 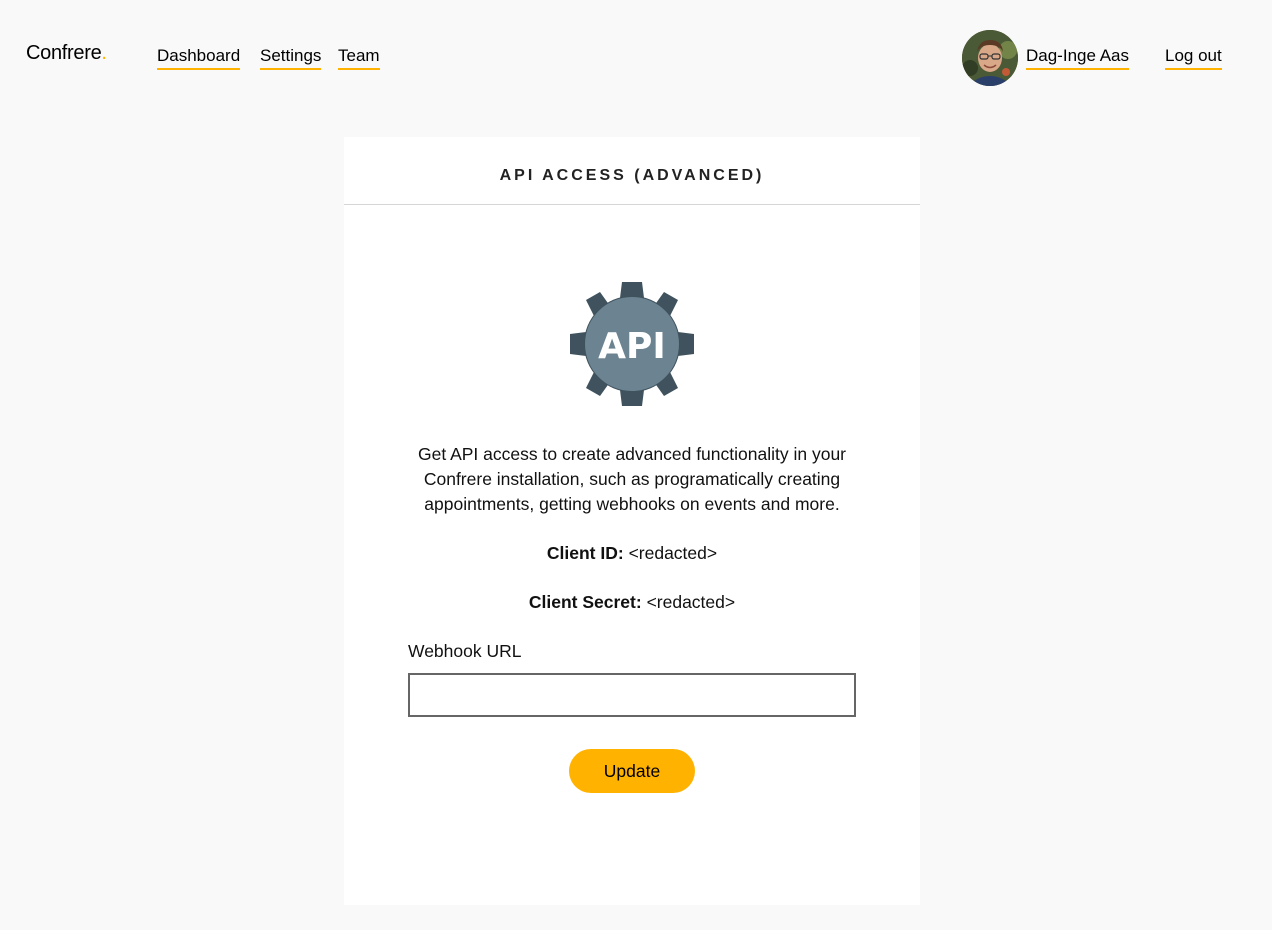 What do you see at coordinates (585, 602) in the screenshot?
I see `client-secret-label: Client Secret:` at bounding box center [585, 602].